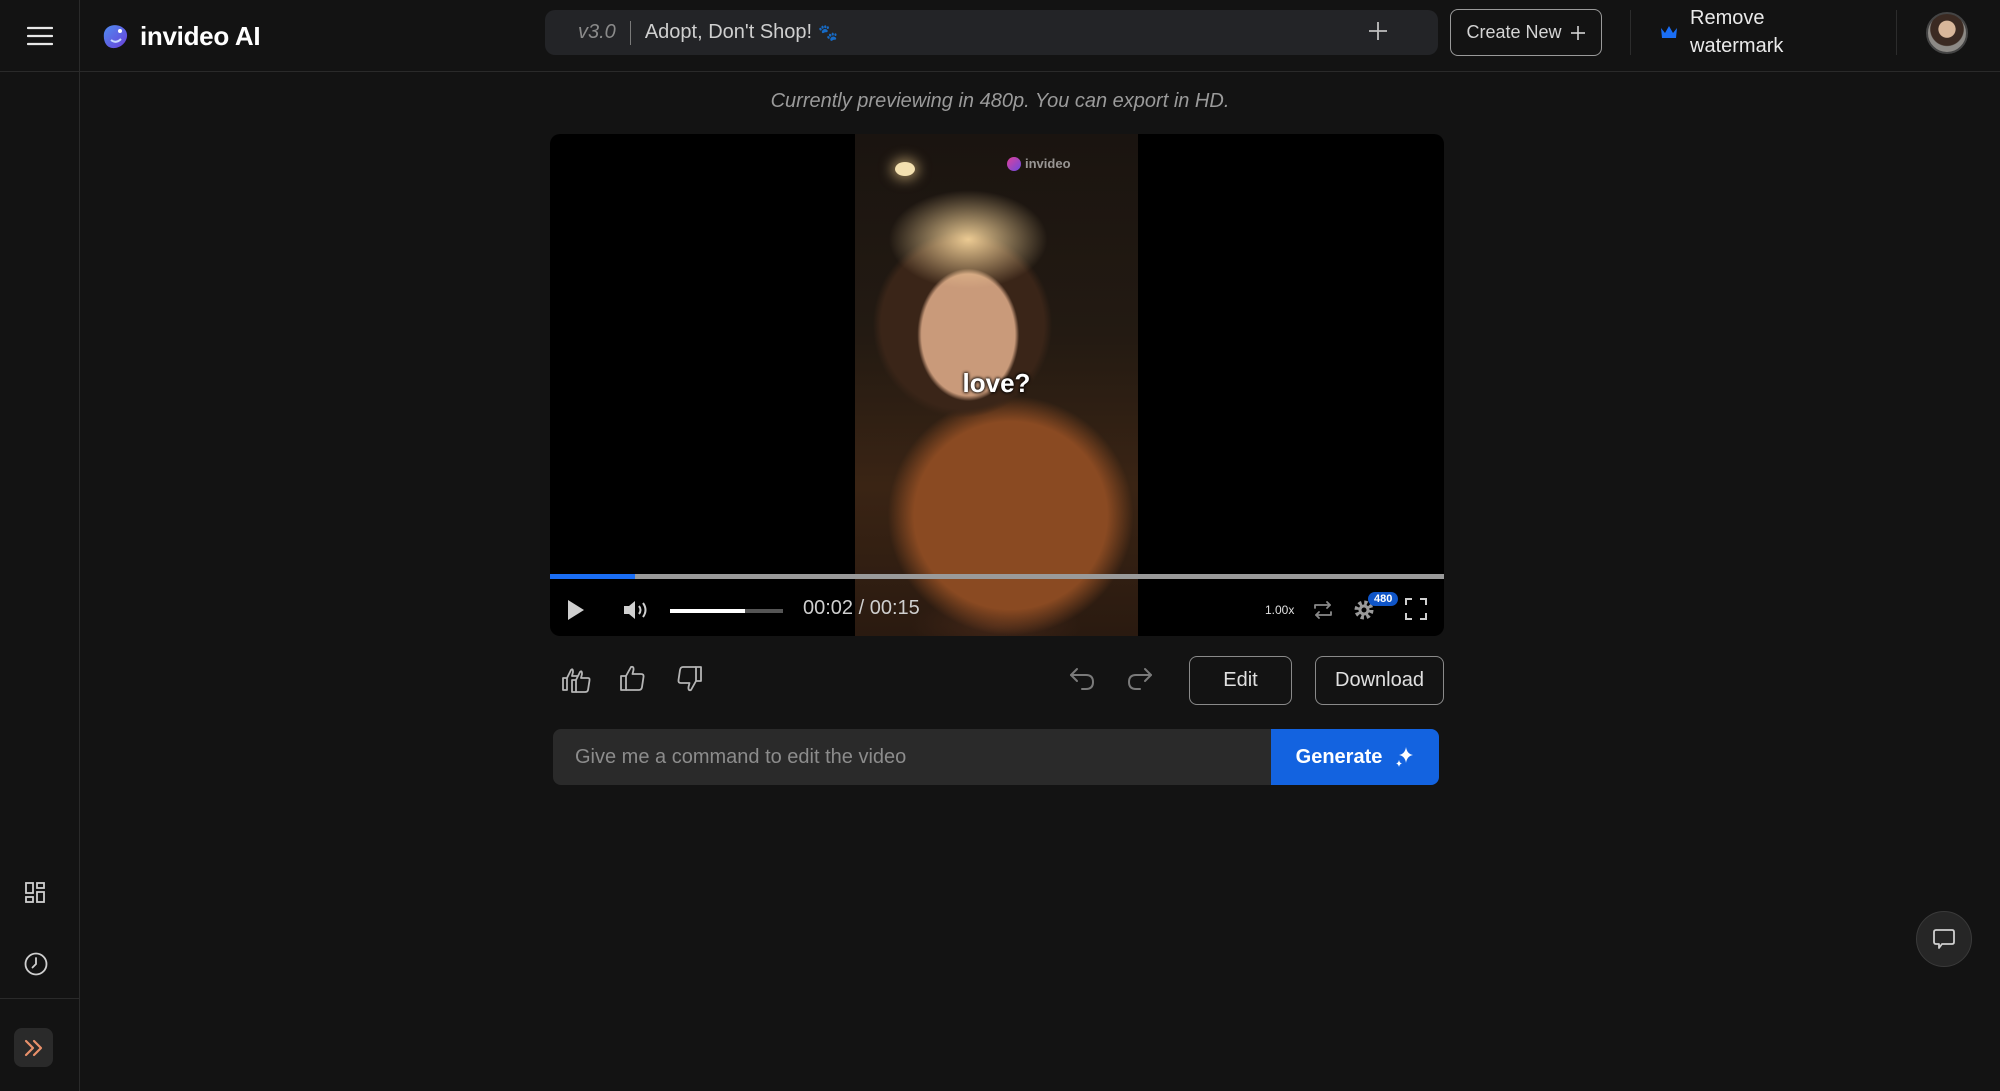  I want to click on sidebar, so click(40, 581).